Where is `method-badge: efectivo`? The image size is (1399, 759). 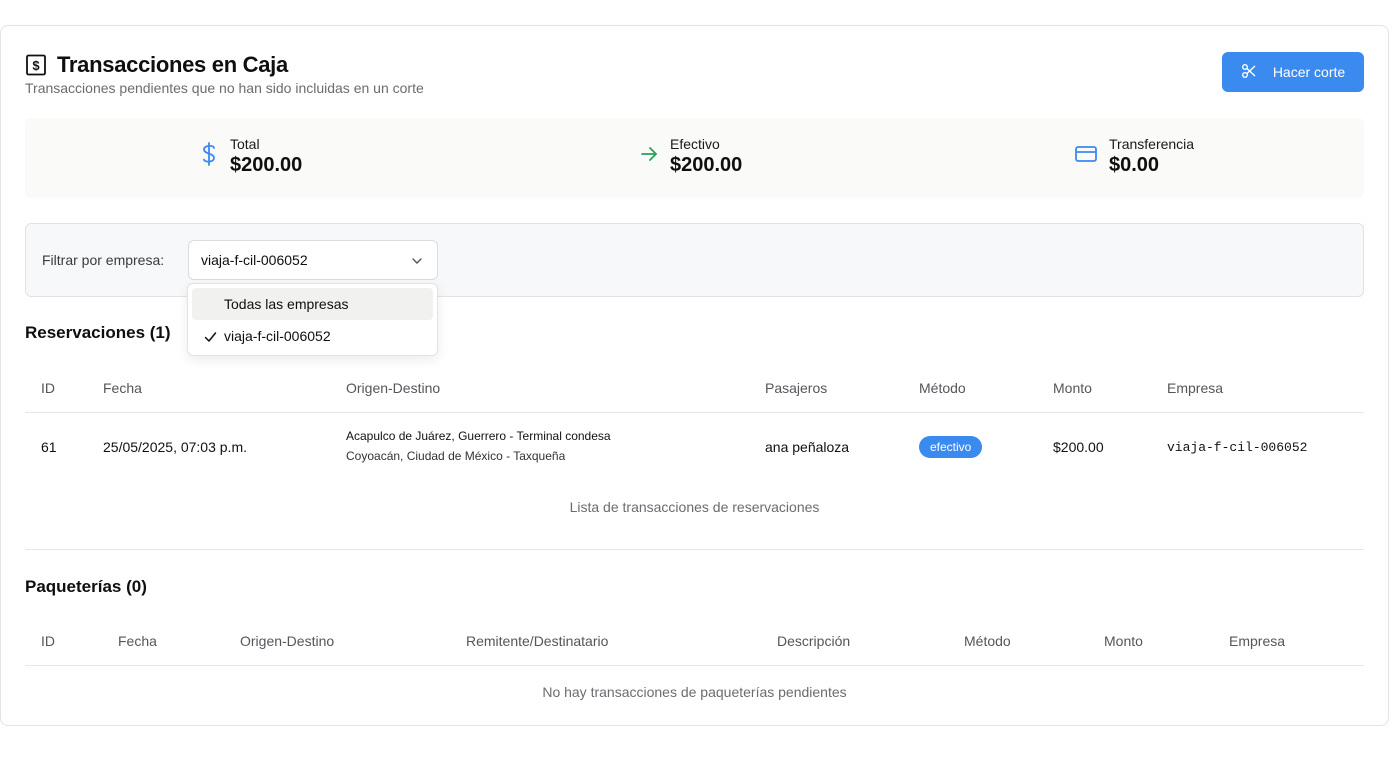 method-badge: efectivo is located at coordinates (951, 447).